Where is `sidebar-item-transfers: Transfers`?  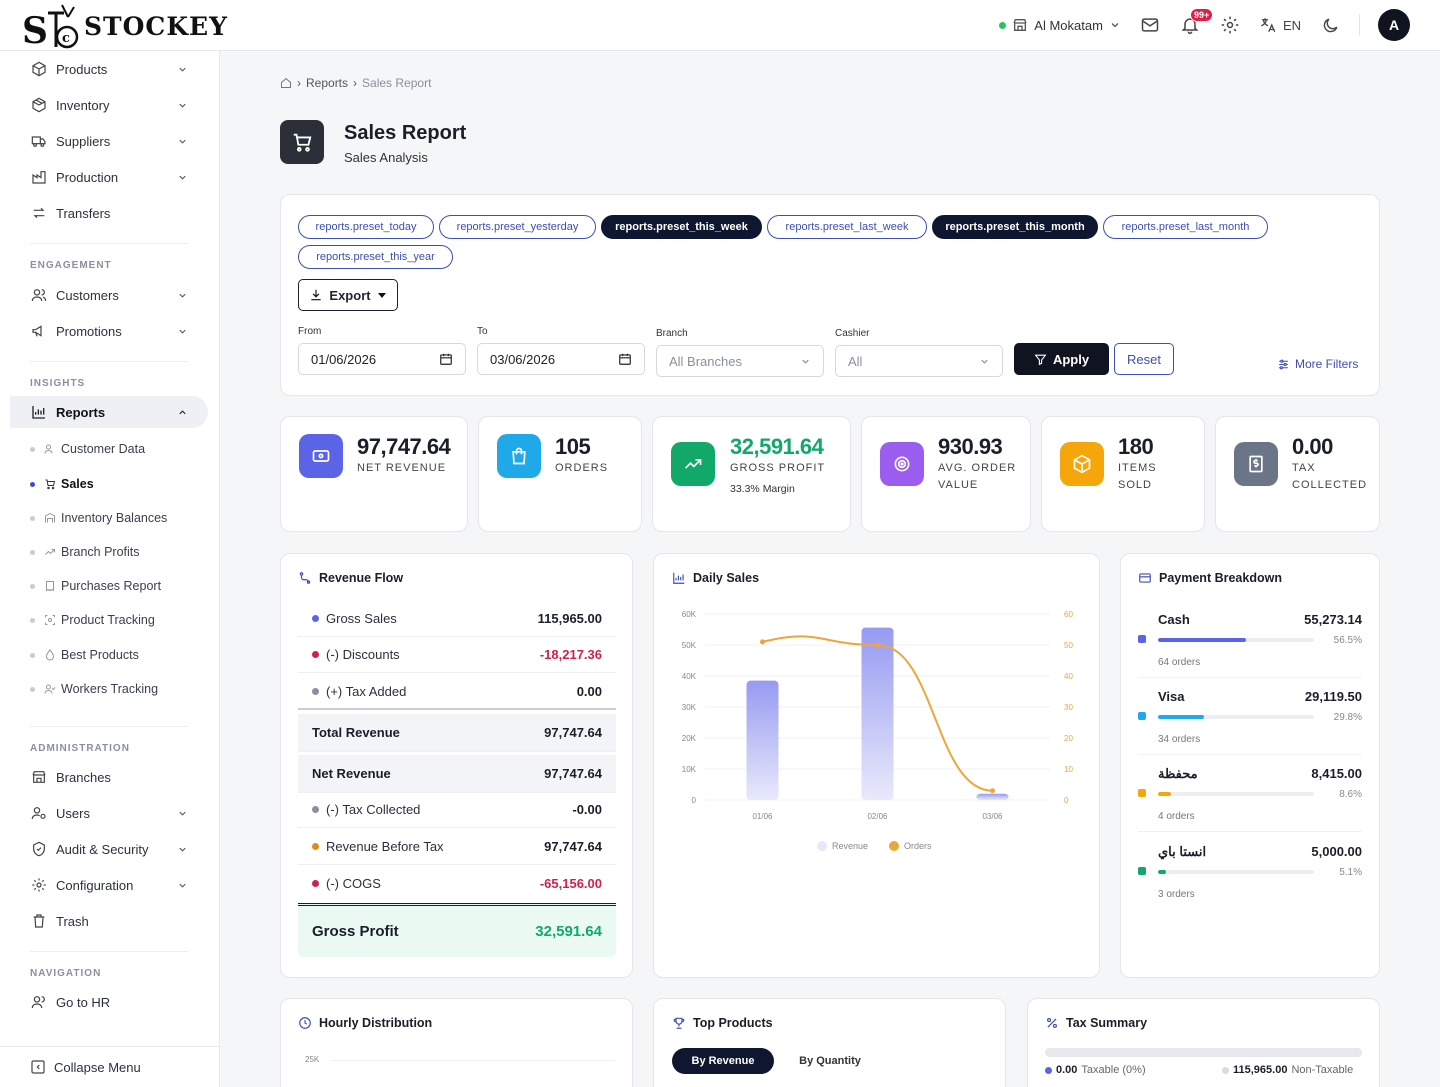 sidebar-item-transfers: Transfers is located at coordinates (114, 213).